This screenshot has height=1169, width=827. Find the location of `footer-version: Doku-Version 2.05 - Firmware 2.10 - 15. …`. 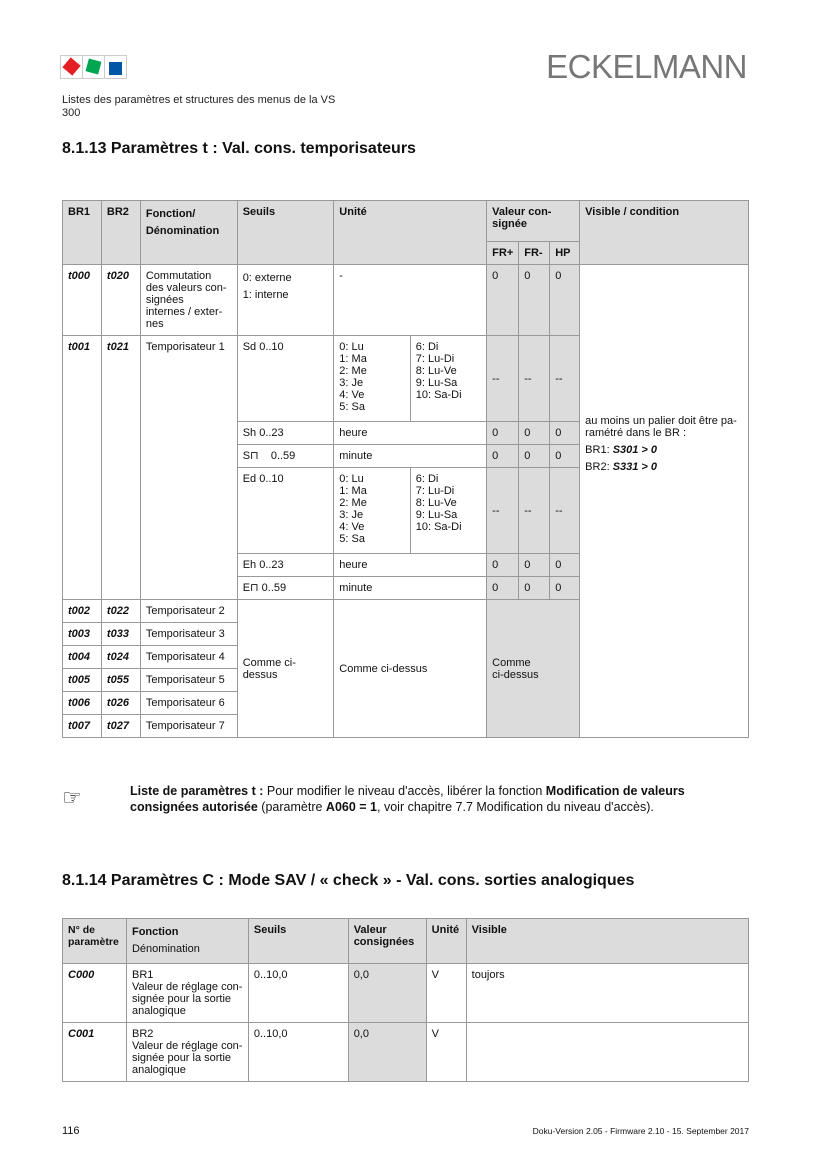

footer-version: Doku-Version 2.05 - Firmware 2.10 - 15. … is located at coordinates (640, 1131).